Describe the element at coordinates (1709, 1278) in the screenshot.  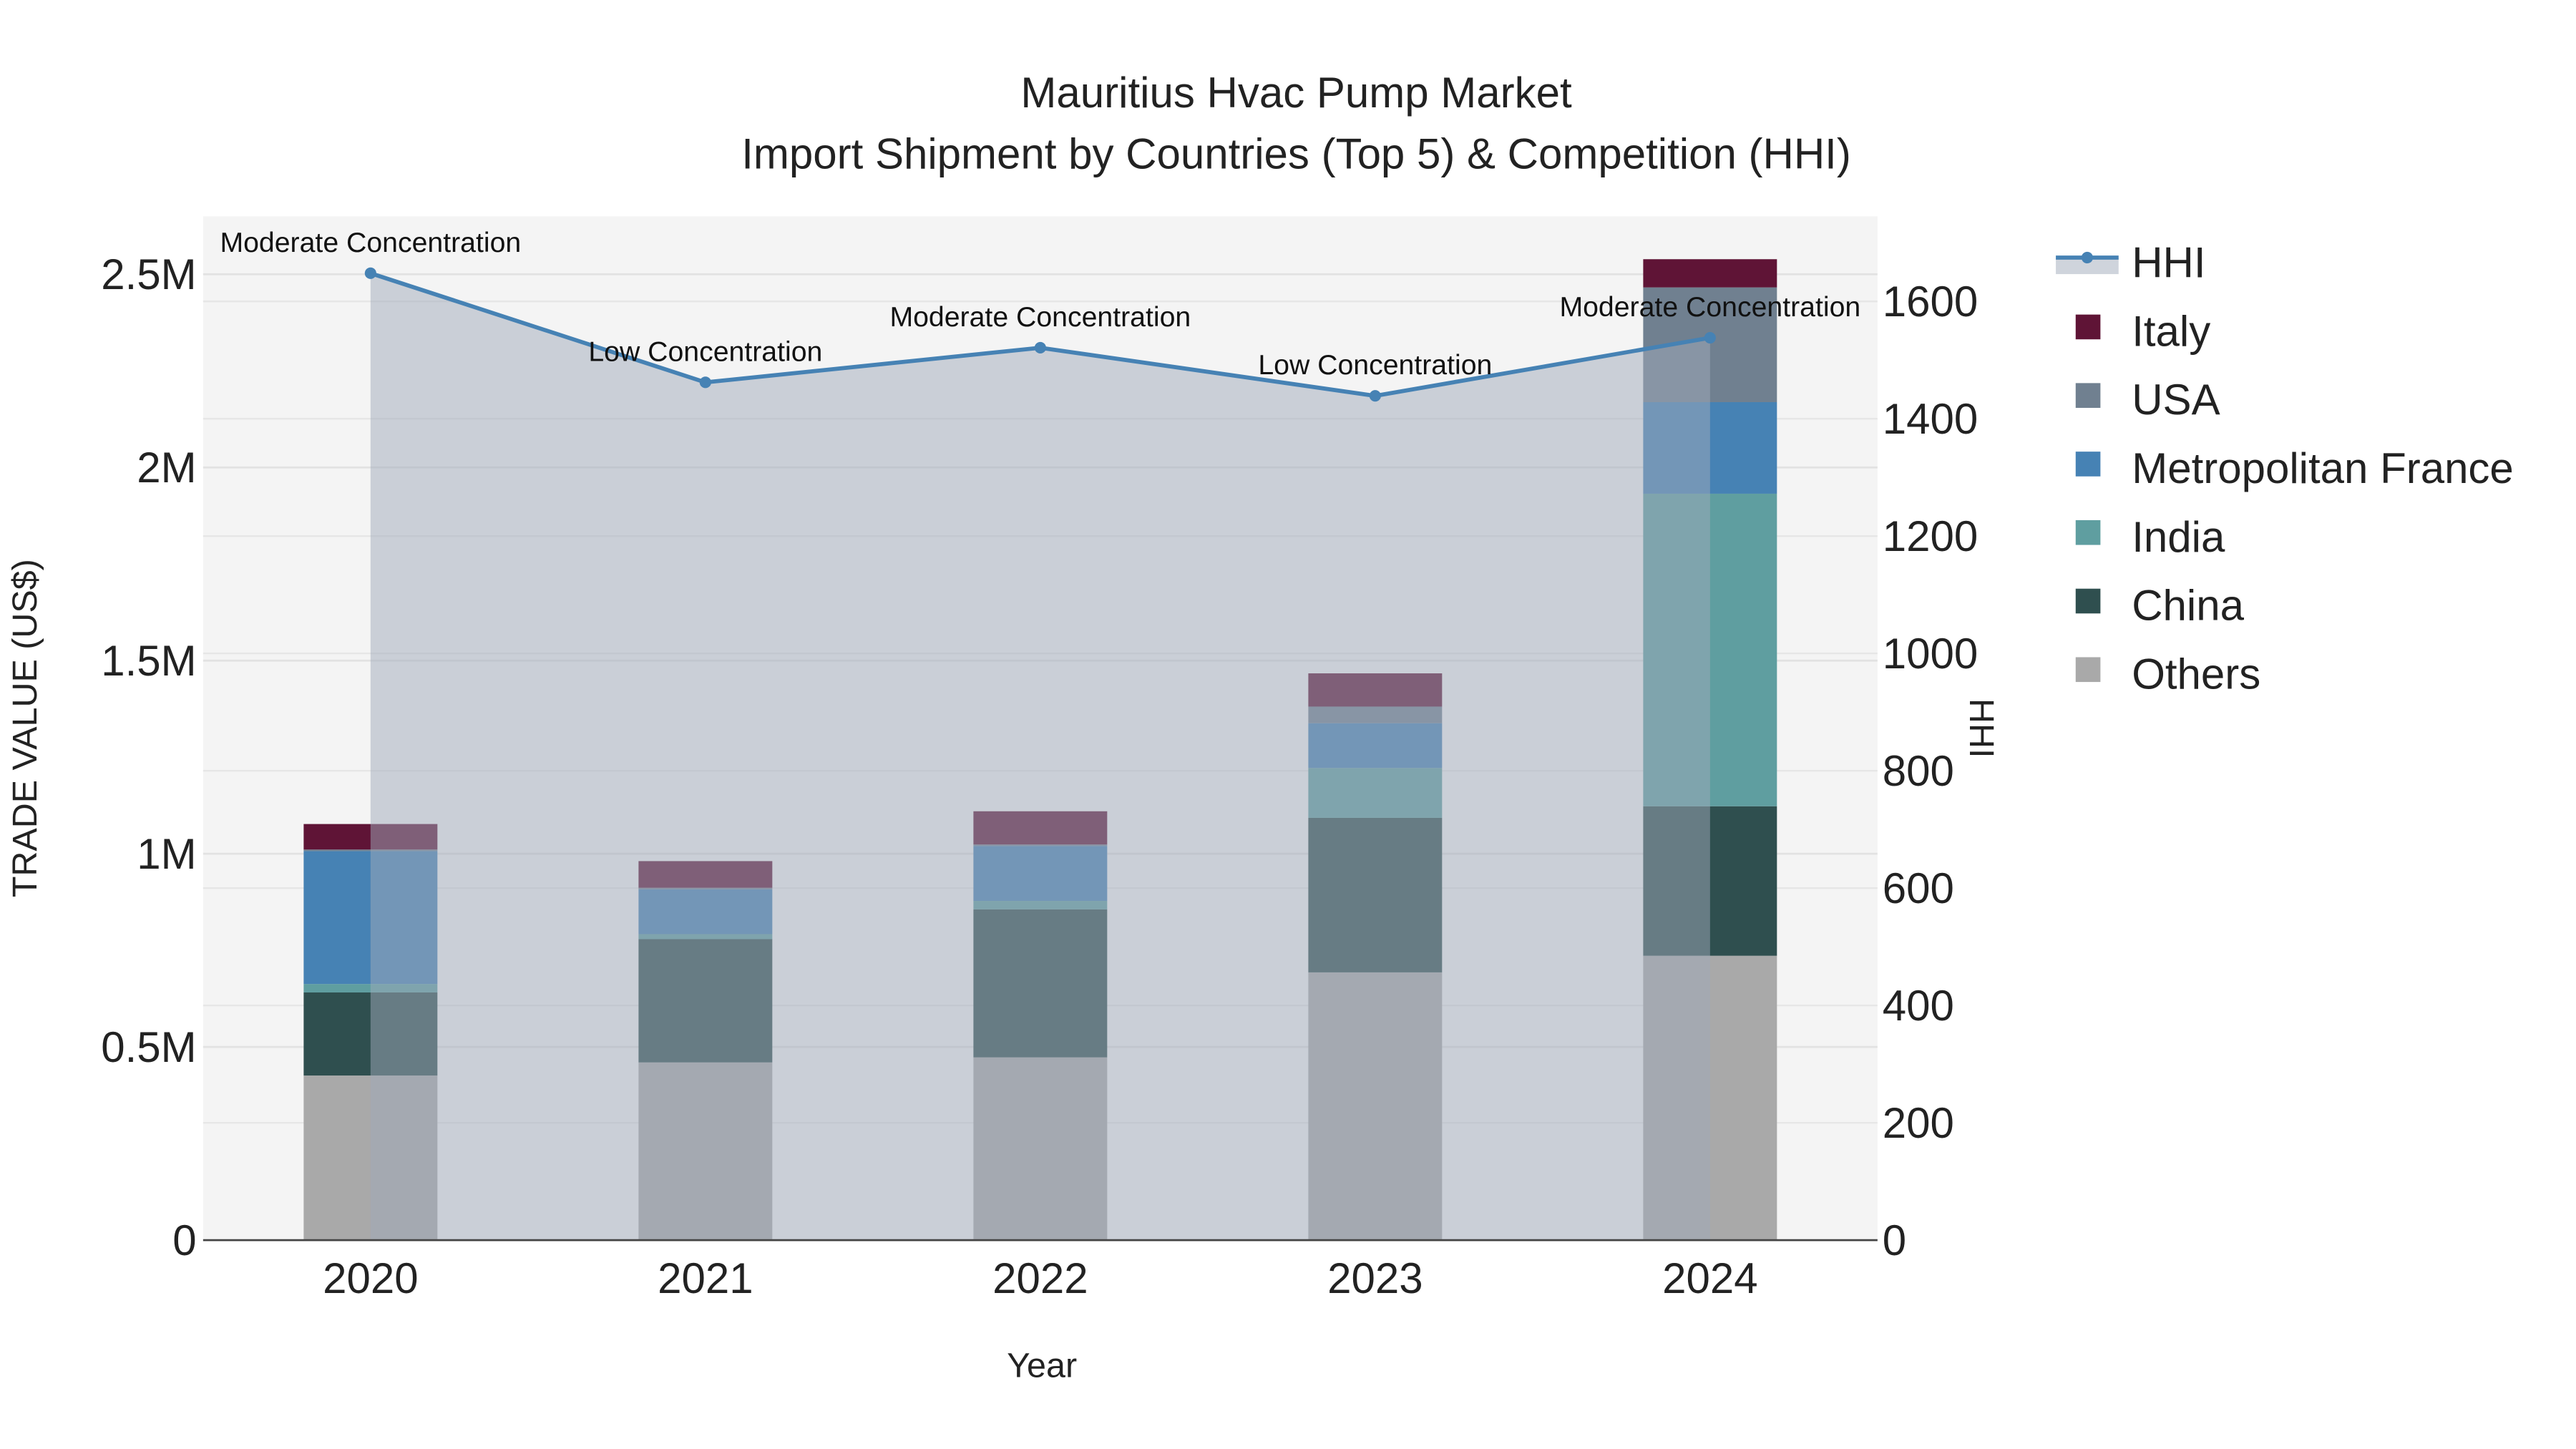
I see `x-tick-label: 2024` at that location.